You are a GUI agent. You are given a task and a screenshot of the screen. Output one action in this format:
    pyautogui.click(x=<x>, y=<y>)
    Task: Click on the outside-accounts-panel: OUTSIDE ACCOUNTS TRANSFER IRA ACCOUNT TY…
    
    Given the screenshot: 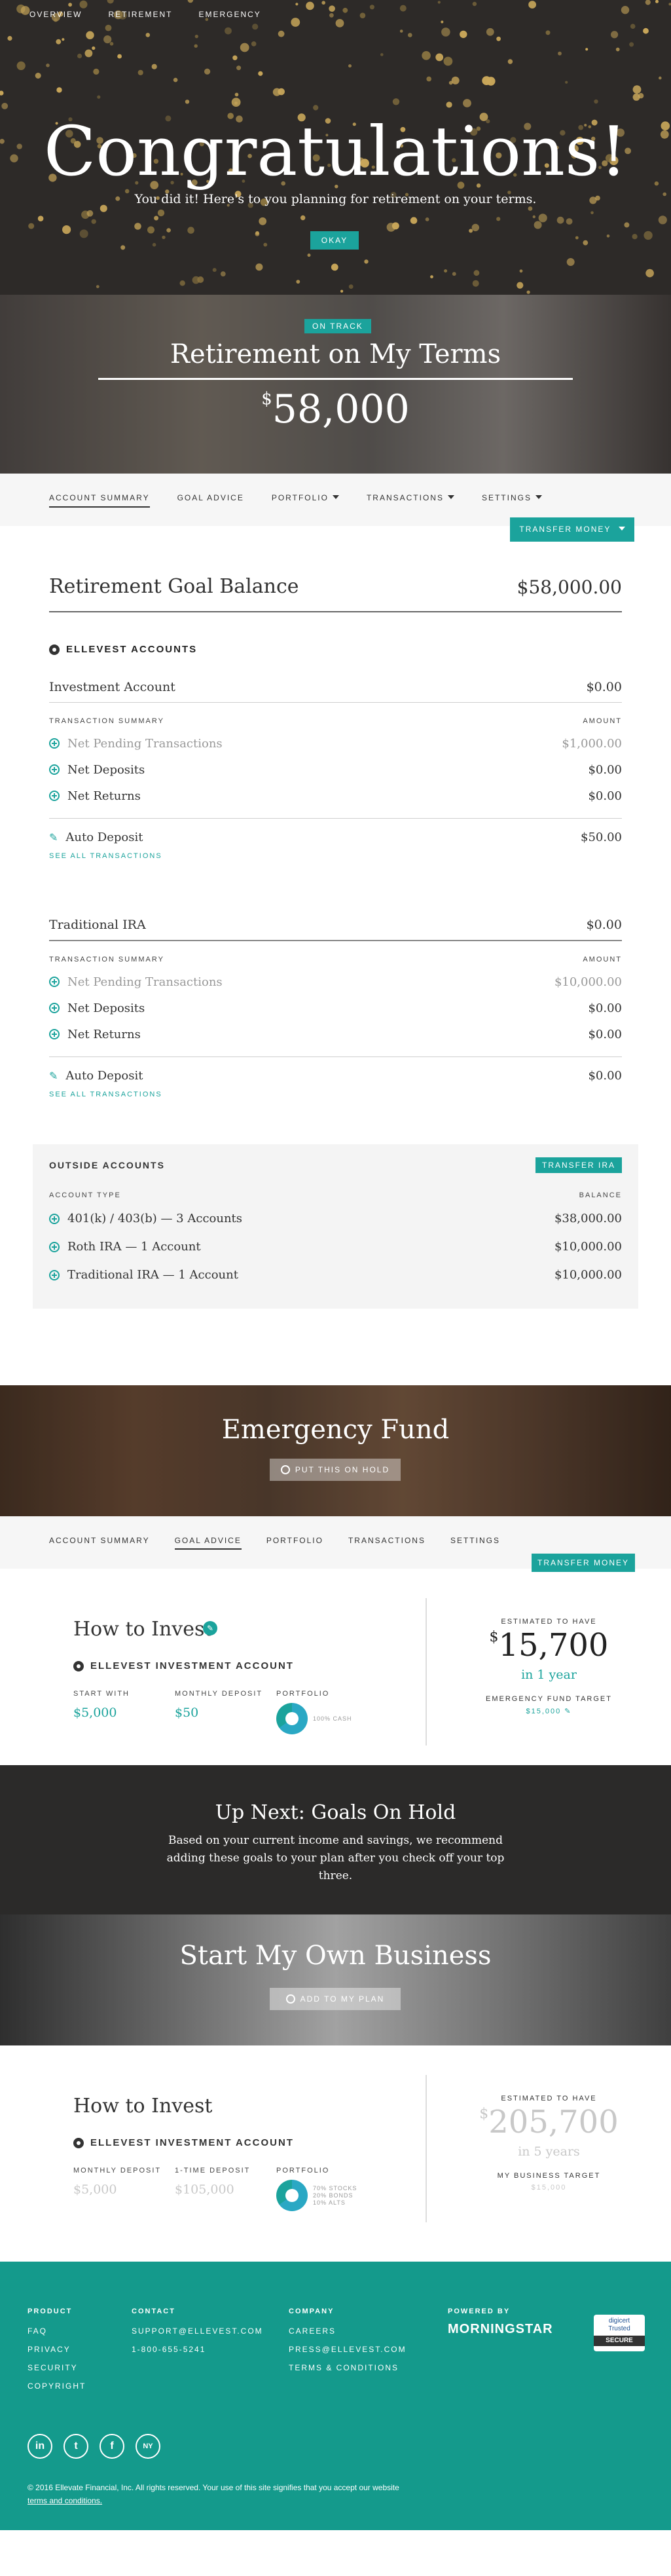 What is the action you would take?
    pyautogui.click(x=335, y=1226)
    